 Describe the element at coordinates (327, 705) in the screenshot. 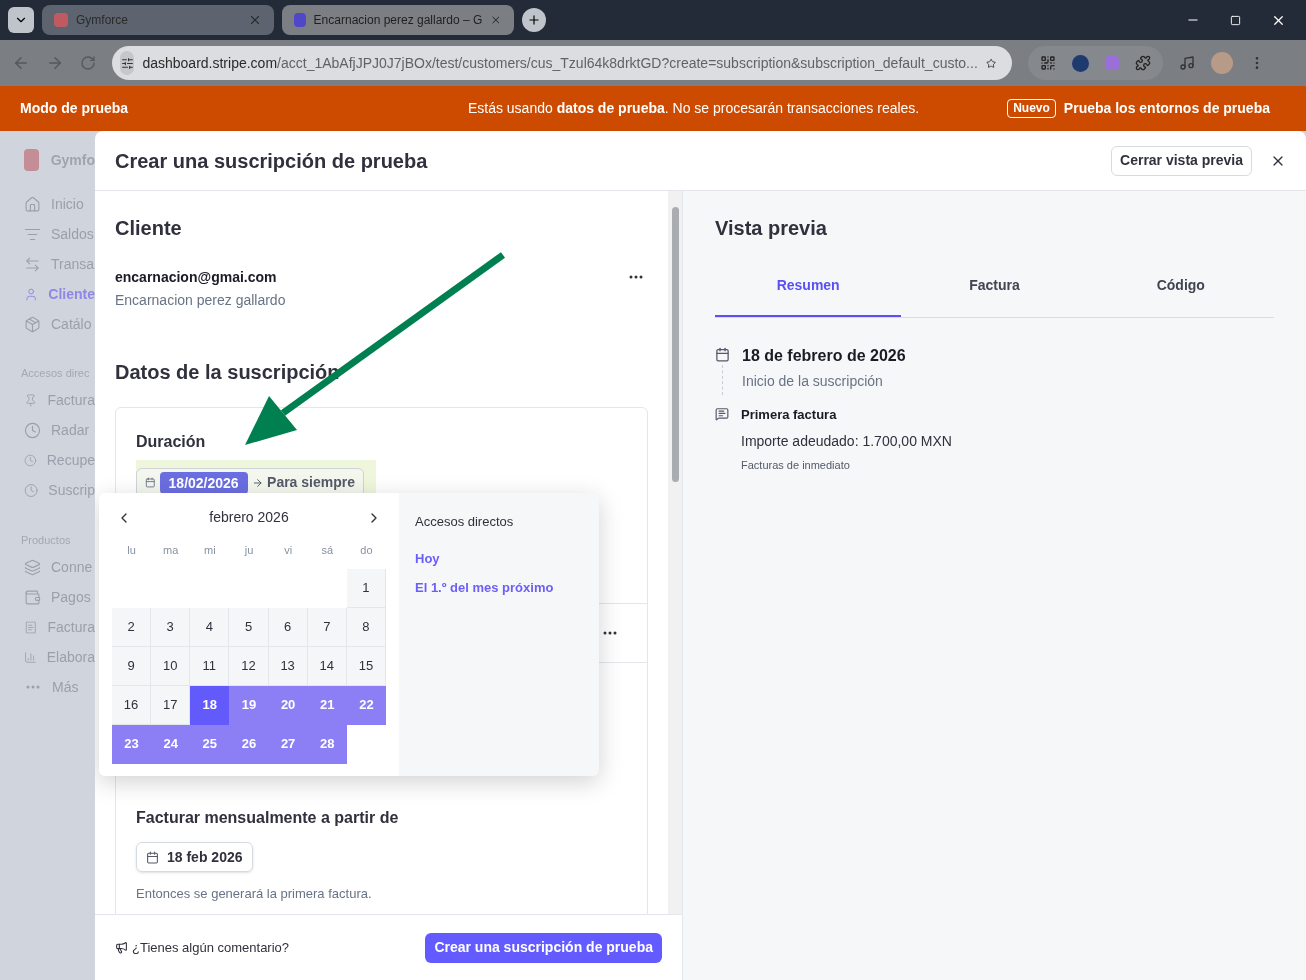

I see `calendar-day: 21` at that location.